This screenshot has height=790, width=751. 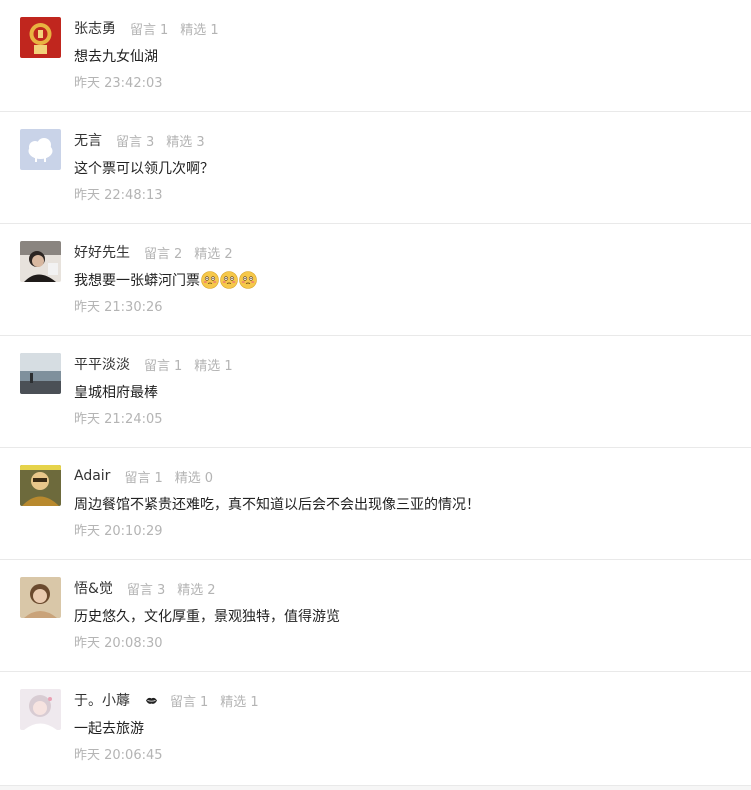 I want to click on comment-text-body: 周边餐馆不紧贵还难吃，真不知道以后会不会出现像三亚的情况！, so click(x=277, y=505).